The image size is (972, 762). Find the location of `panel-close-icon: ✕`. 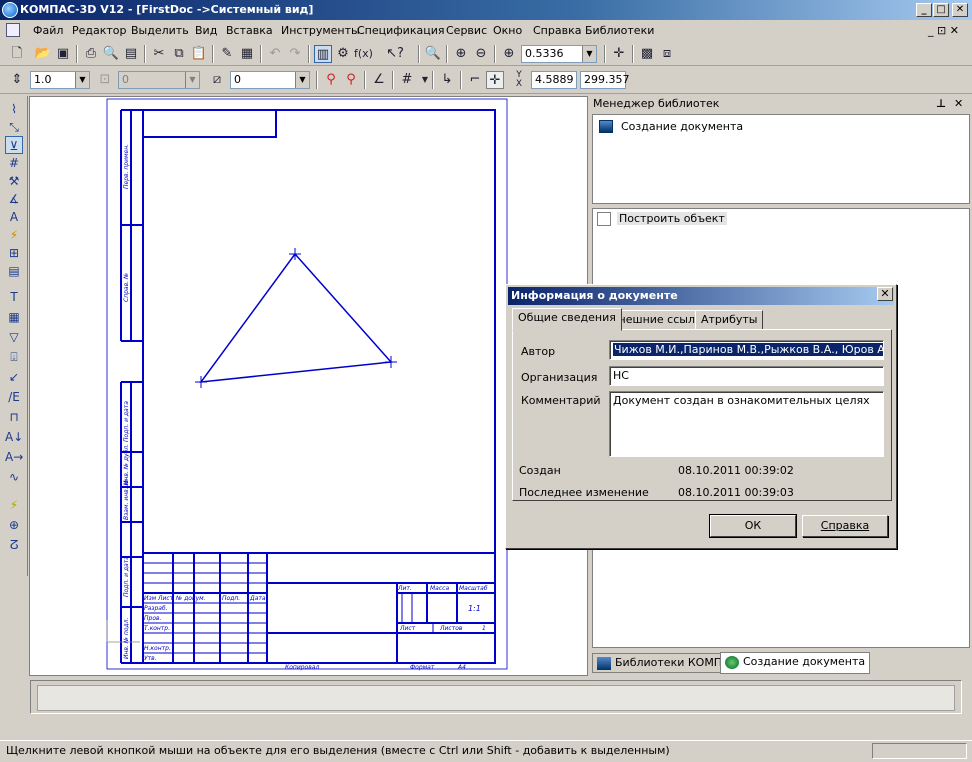

panel-close-icon: ✕ is located at coordinates (958, 104).